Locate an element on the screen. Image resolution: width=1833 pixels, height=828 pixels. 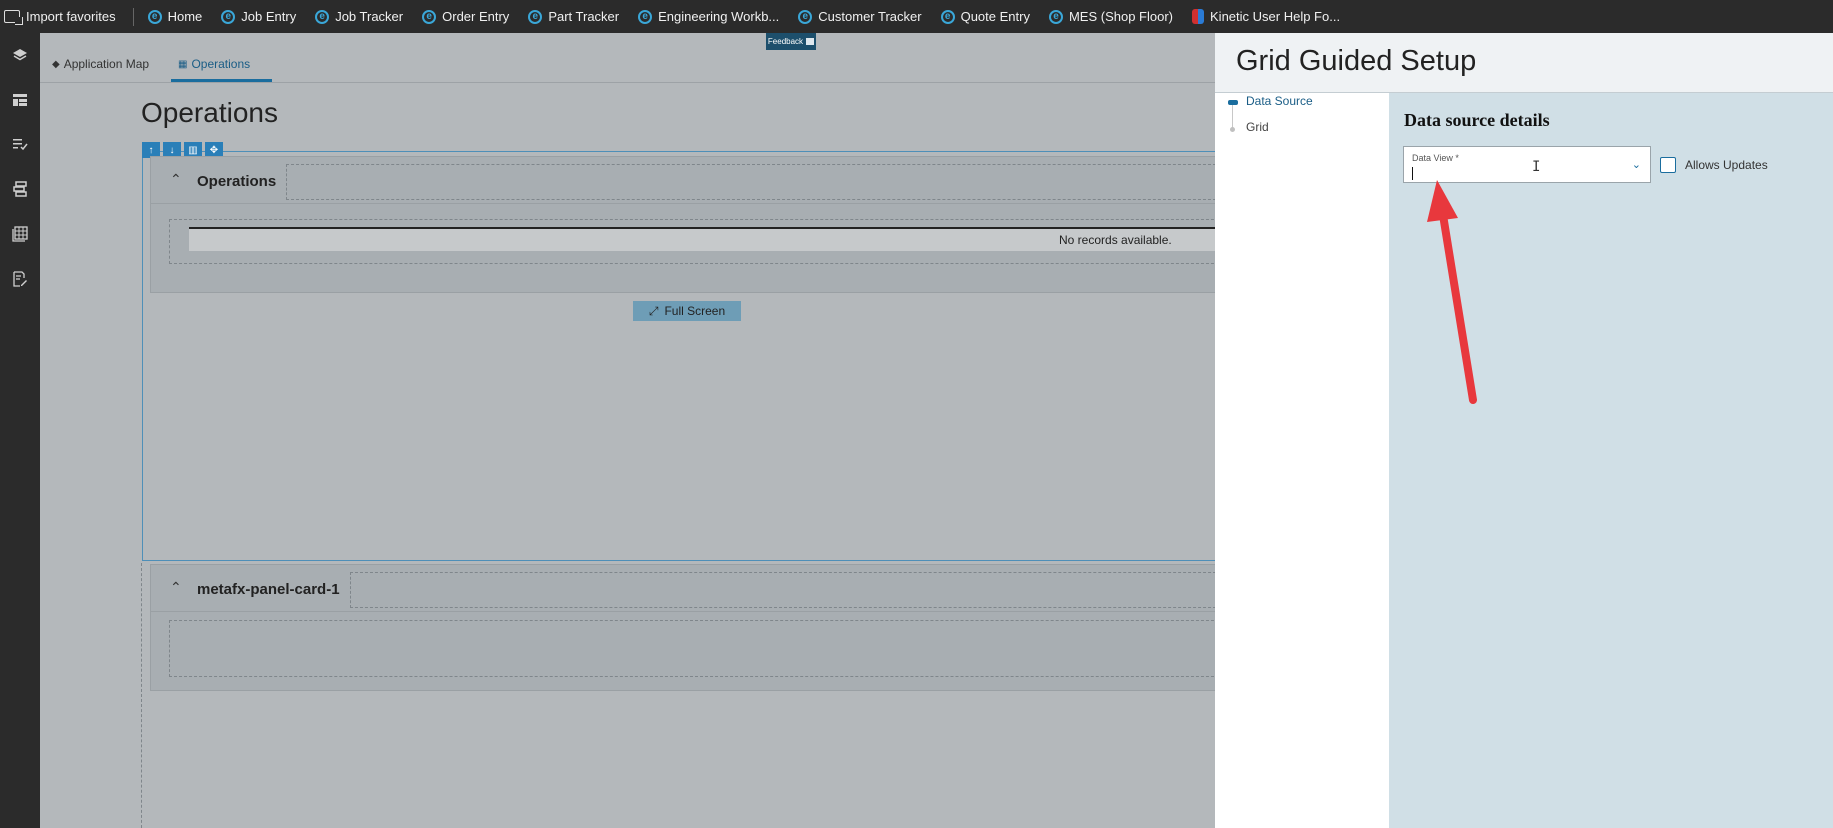
page-tabs: ◆ Application Map ▦ Operations is located at coordinates (627, 58).